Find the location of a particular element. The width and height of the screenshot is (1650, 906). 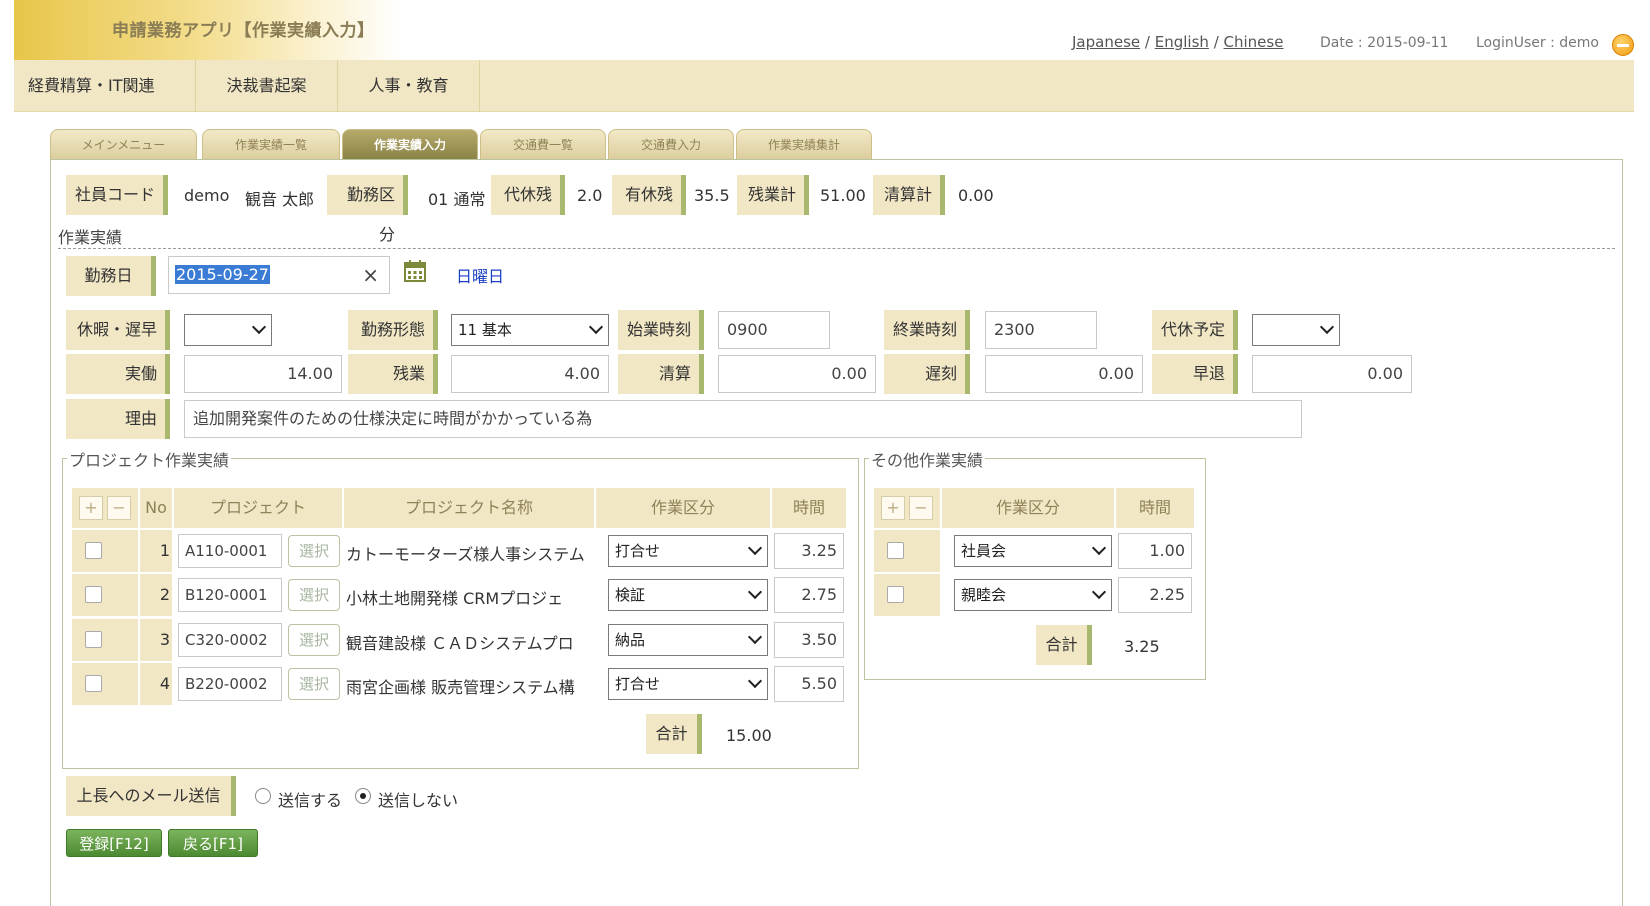

other-kind-select: 社員会 is located at coordinates (1033, 551).